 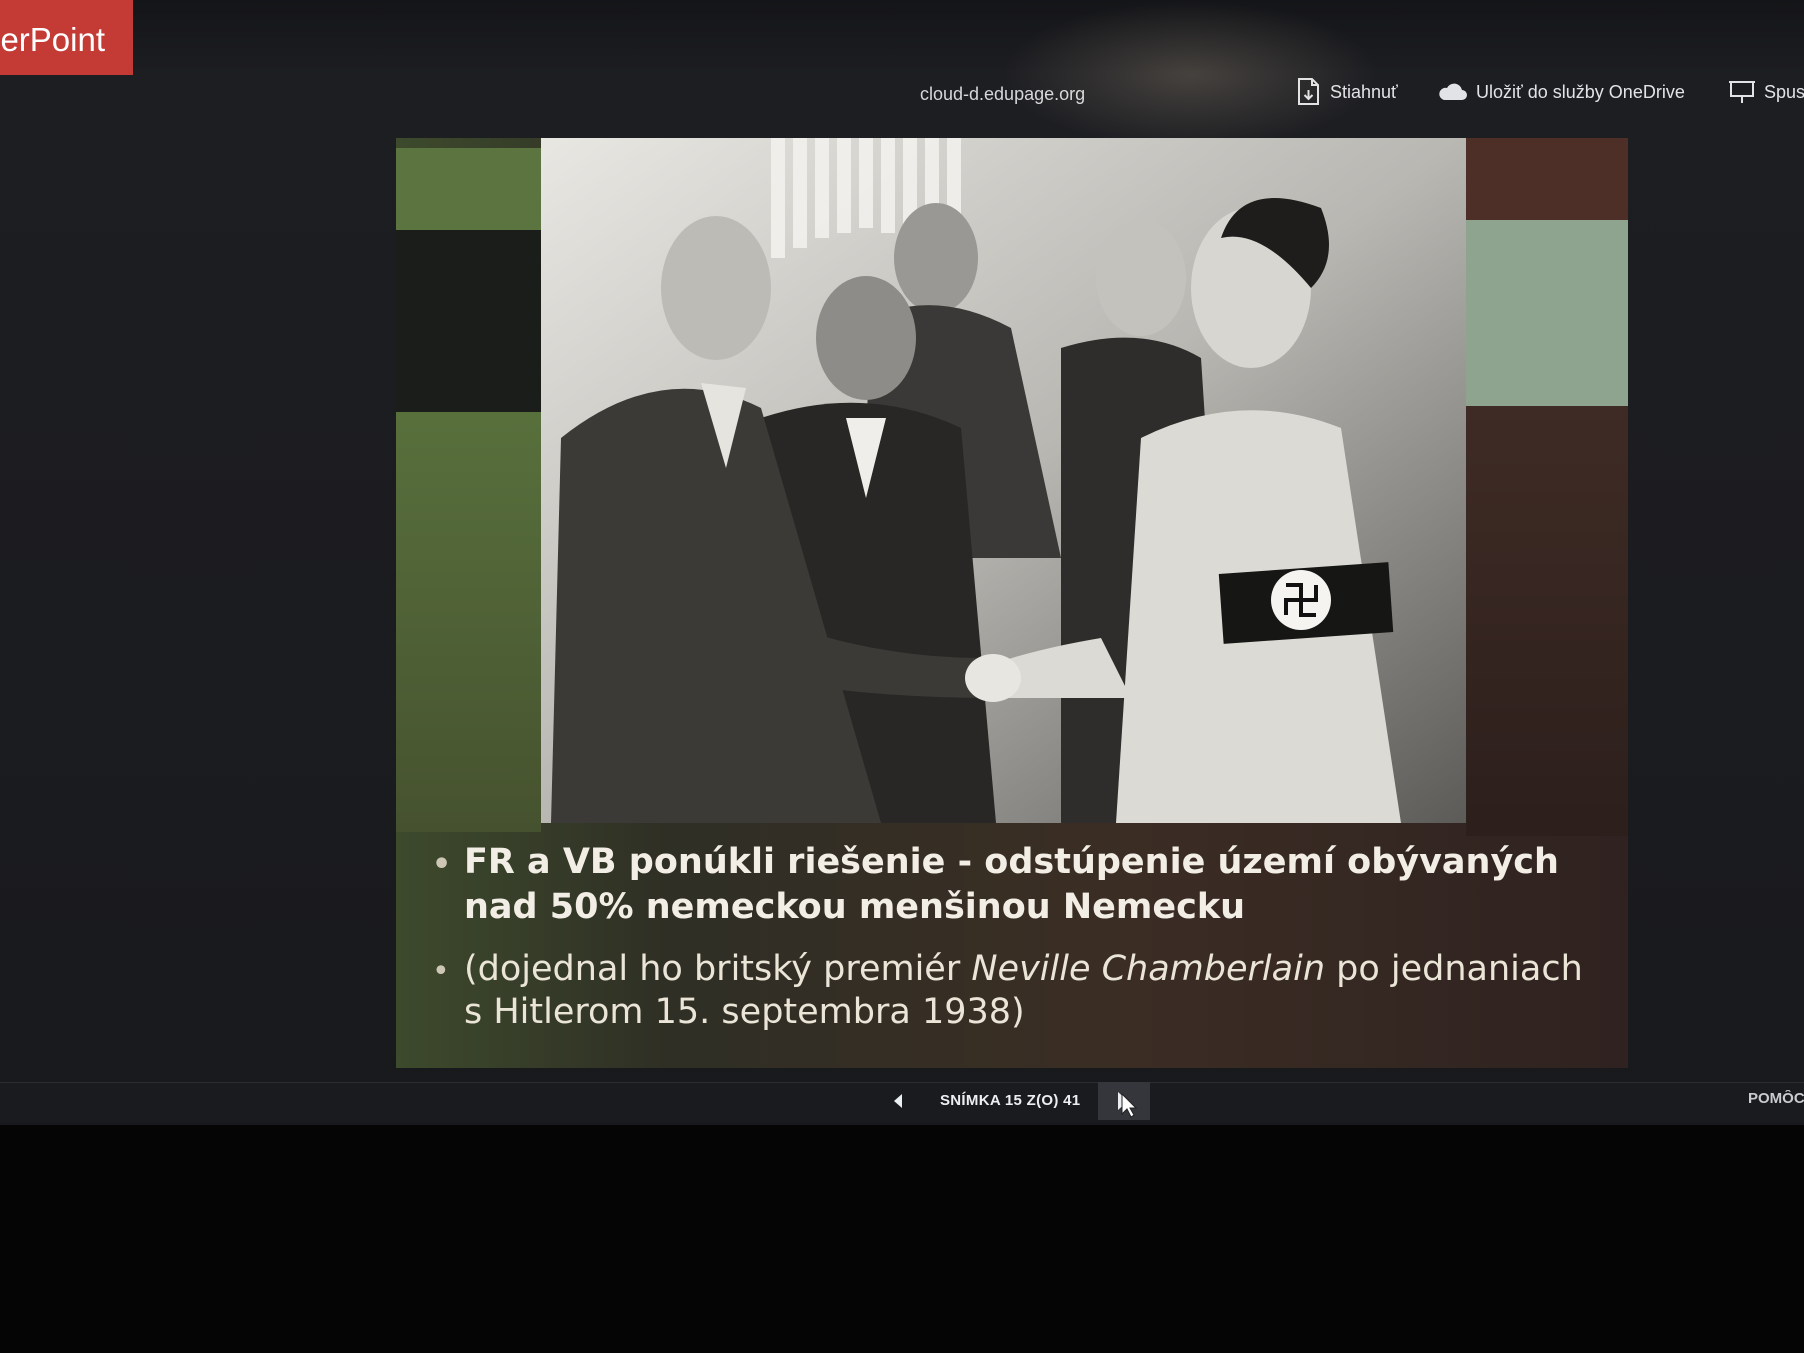 I want to click on download-label: Stiahnuť, so click(x=1364, y=91).